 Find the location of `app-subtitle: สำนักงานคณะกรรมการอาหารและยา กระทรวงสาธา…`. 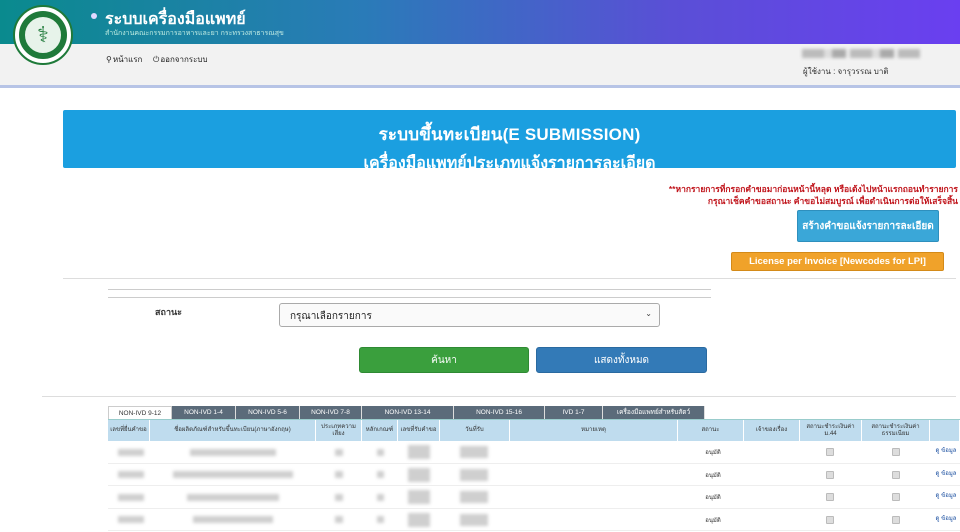

app-subtitle: สำนักงานคณะกรรมการอาหารและยา กระทรวงสาธา… is located at coordinates (194, 33).